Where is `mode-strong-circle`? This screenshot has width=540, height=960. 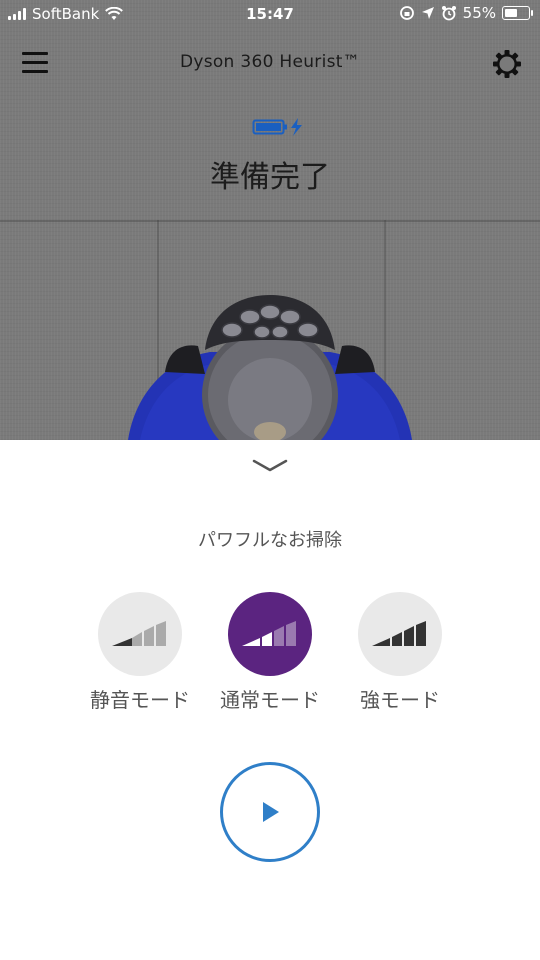
mode-strong-circle is located at coordinates (400, 634).